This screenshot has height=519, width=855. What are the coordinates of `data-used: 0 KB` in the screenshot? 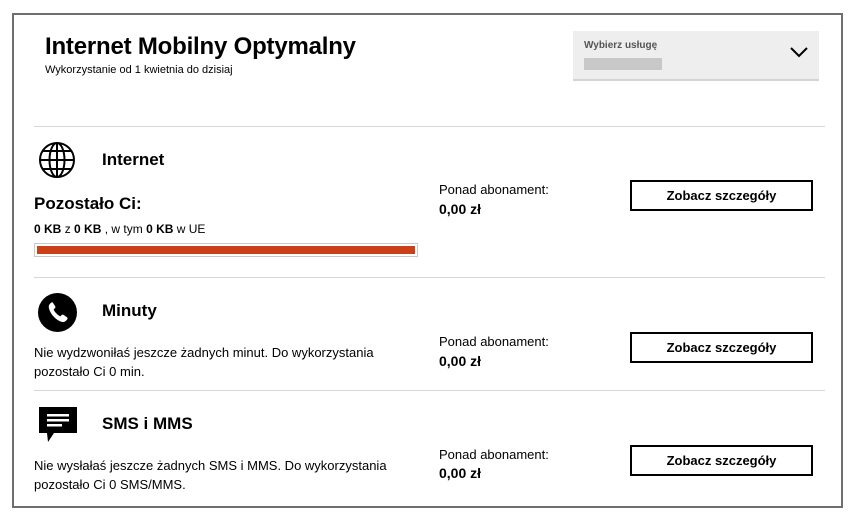 It's located at (48, 229).